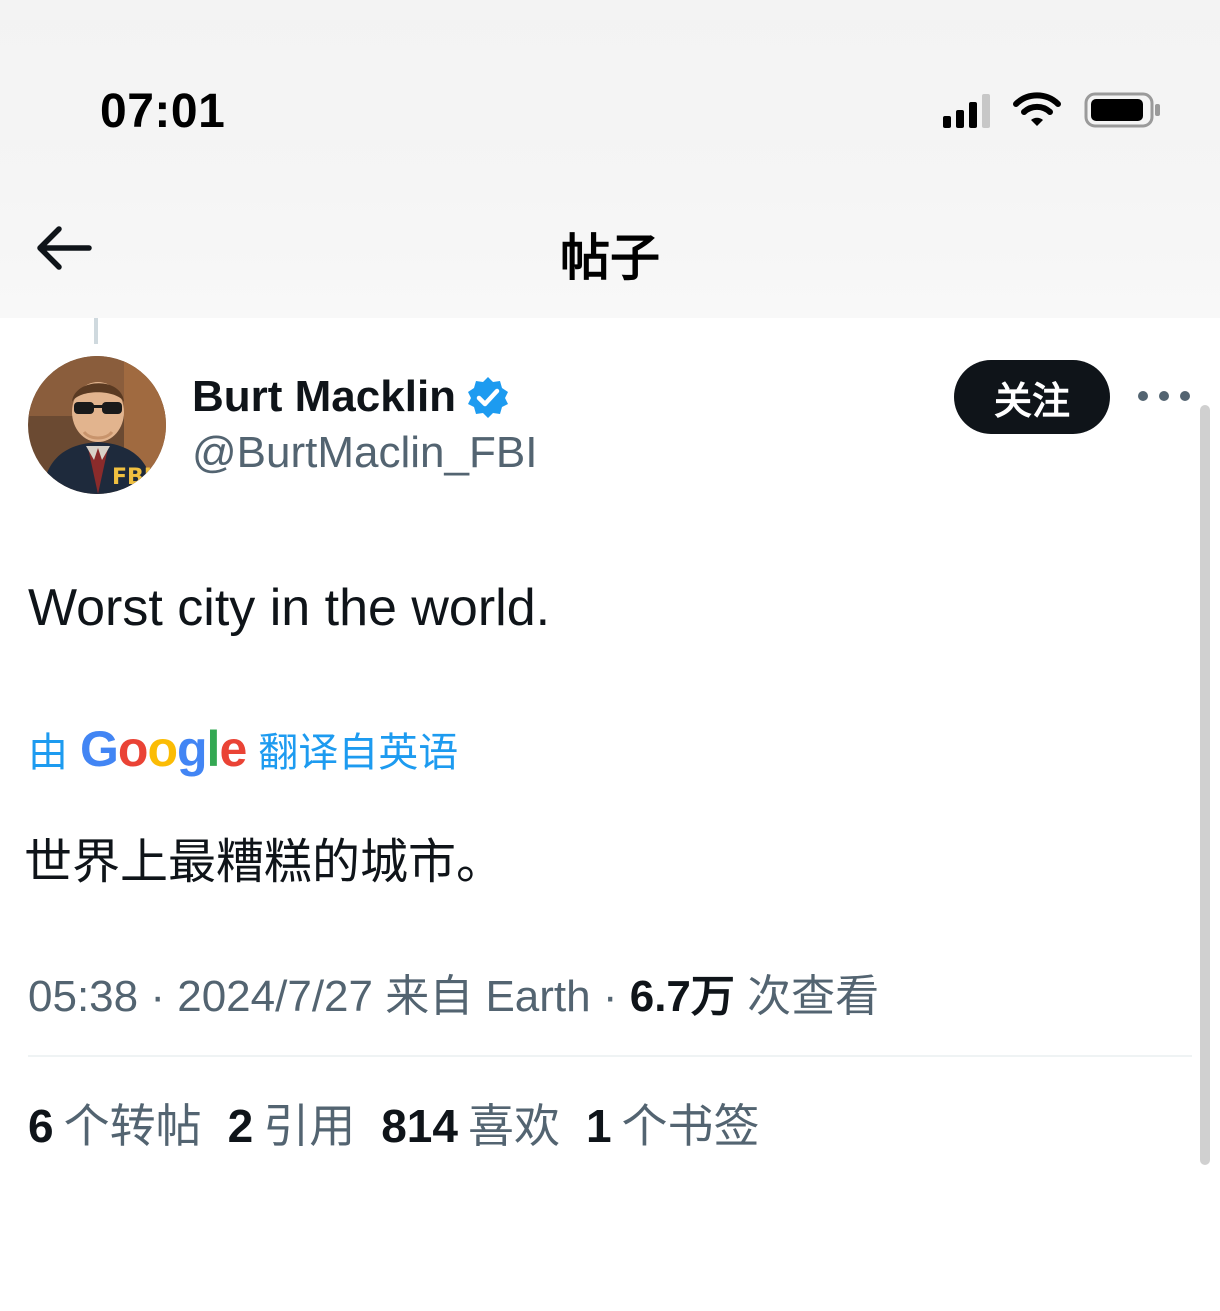  Describe the element at coordinates (690, 1126) in the screenshot. I see `bookmarks-label: 个书签` at that location.